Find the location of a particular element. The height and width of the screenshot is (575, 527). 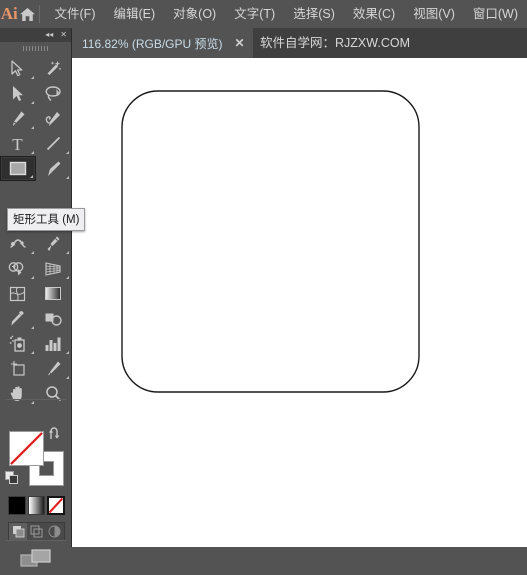

tool-line-segment-tool is located at coordinates (54, 143).